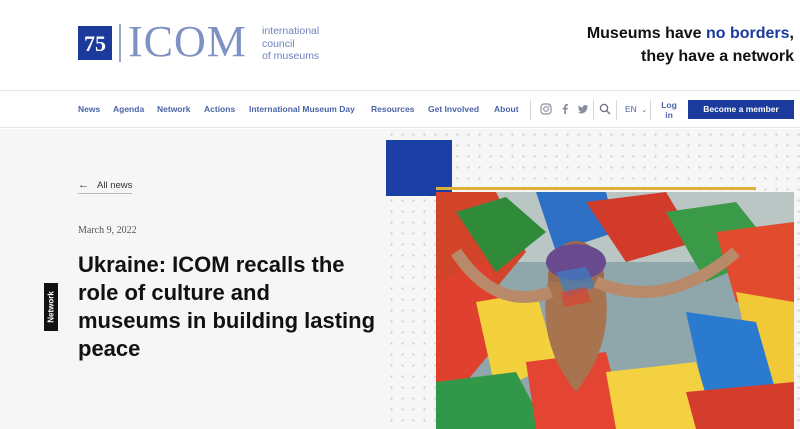  I want to click on logo-tagline-line: international, so click(291, 31).